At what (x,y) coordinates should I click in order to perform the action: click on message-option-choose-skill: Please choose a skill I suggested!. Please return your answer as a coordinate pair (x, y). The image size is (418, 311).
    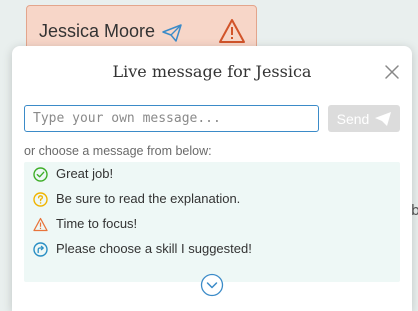
    Looking at the image, I should click on (212, 251).